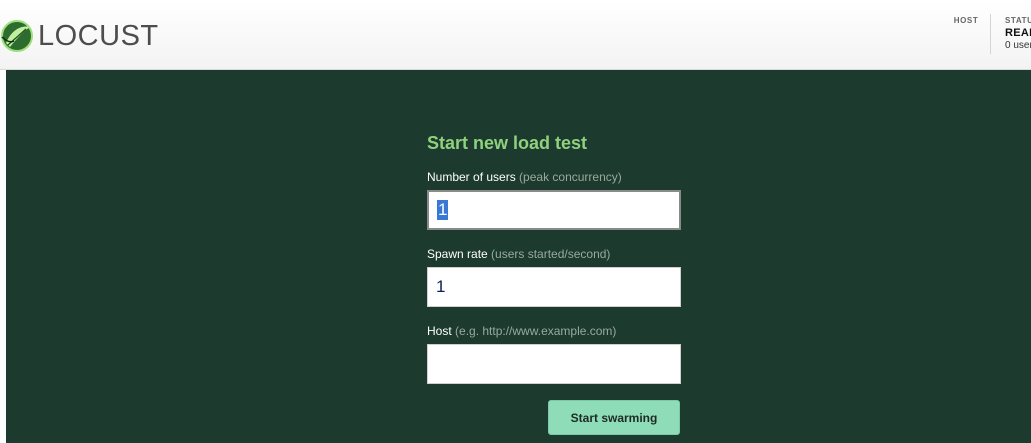 The image size is (1031, 443). Describe the element at coordinates (614, 417) in the screenshot. I see `start-swarming-button: Start swarming` at that location.